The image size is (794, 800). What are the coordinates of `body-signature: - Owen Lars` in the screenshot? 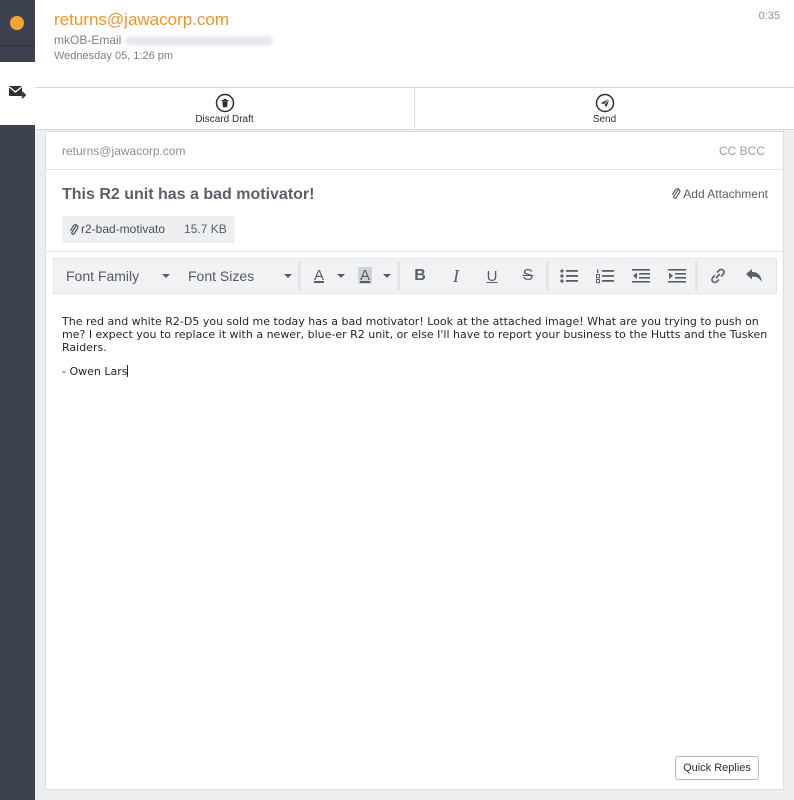 It's located at (95, 371).